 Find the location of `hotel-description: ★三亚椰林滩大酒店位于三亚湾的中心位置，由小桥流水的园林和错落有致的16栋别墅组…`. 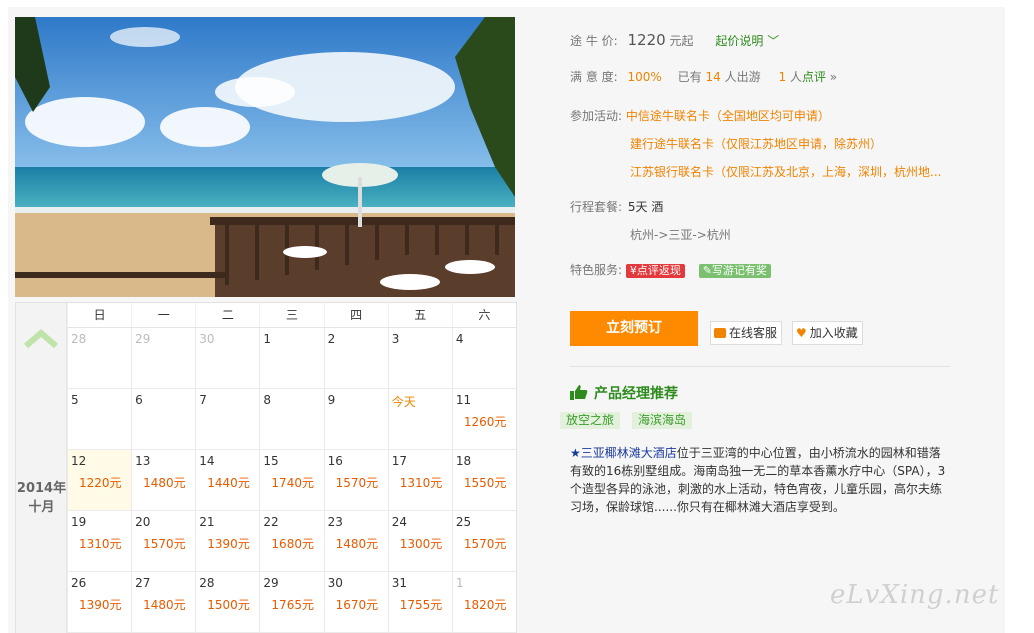

hotel-description: ★三亚椰林滩大酒店位于三亚湾的中心位置，由小桥流水的园林和错落有致的16栋别墅组… is located at coordinates (760, 480).